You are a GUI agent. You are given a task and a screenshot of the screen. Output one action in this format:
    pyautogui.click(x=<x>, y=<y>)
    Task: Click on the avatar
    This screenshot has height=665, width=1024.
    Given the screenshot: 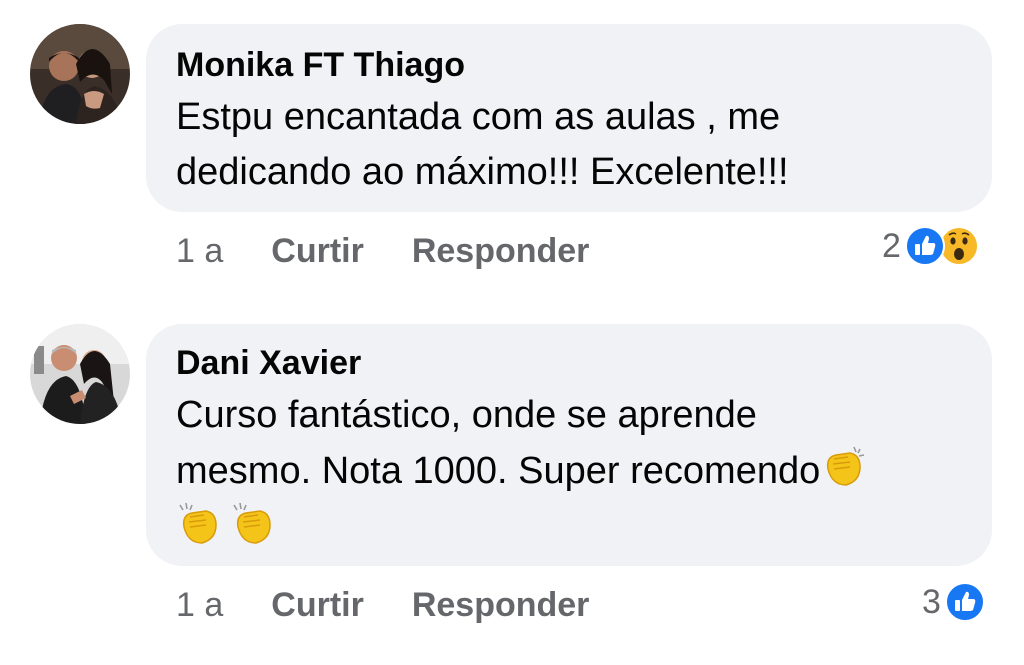 What is the action you would take?
    pyautogui.click(x=80, y=374)
    